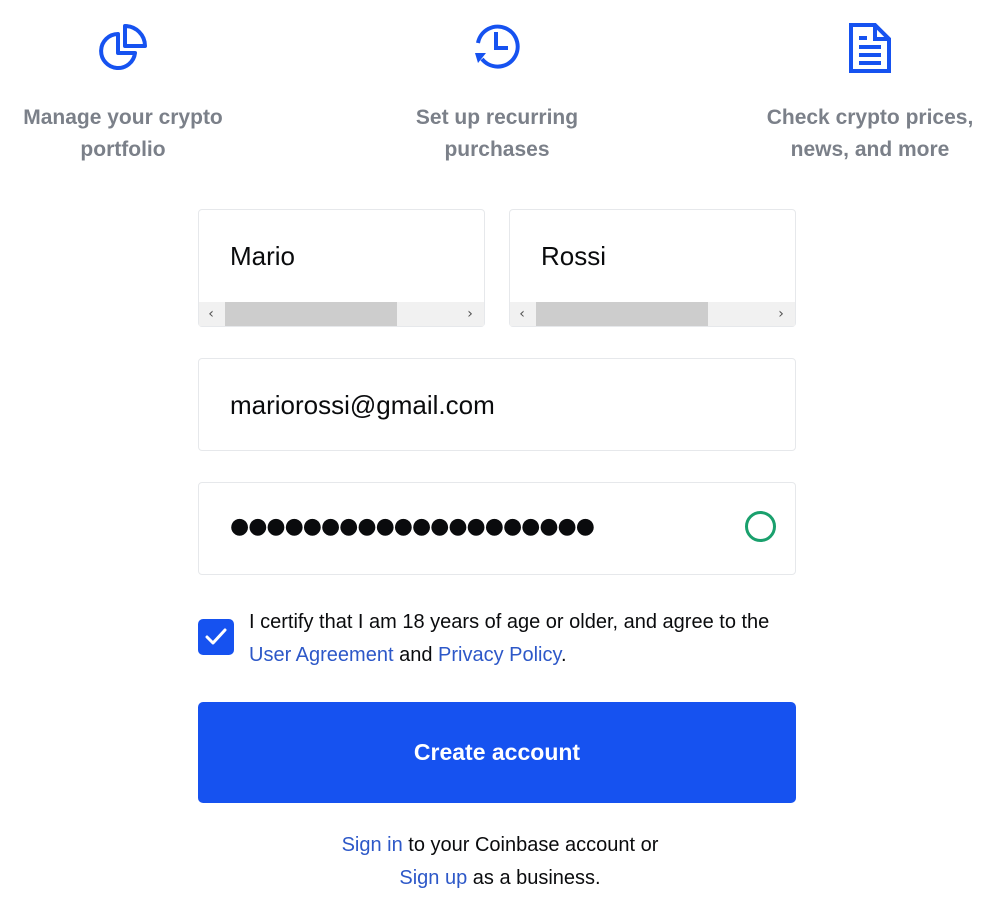  I want to click on document-icon, so click(860, 48).